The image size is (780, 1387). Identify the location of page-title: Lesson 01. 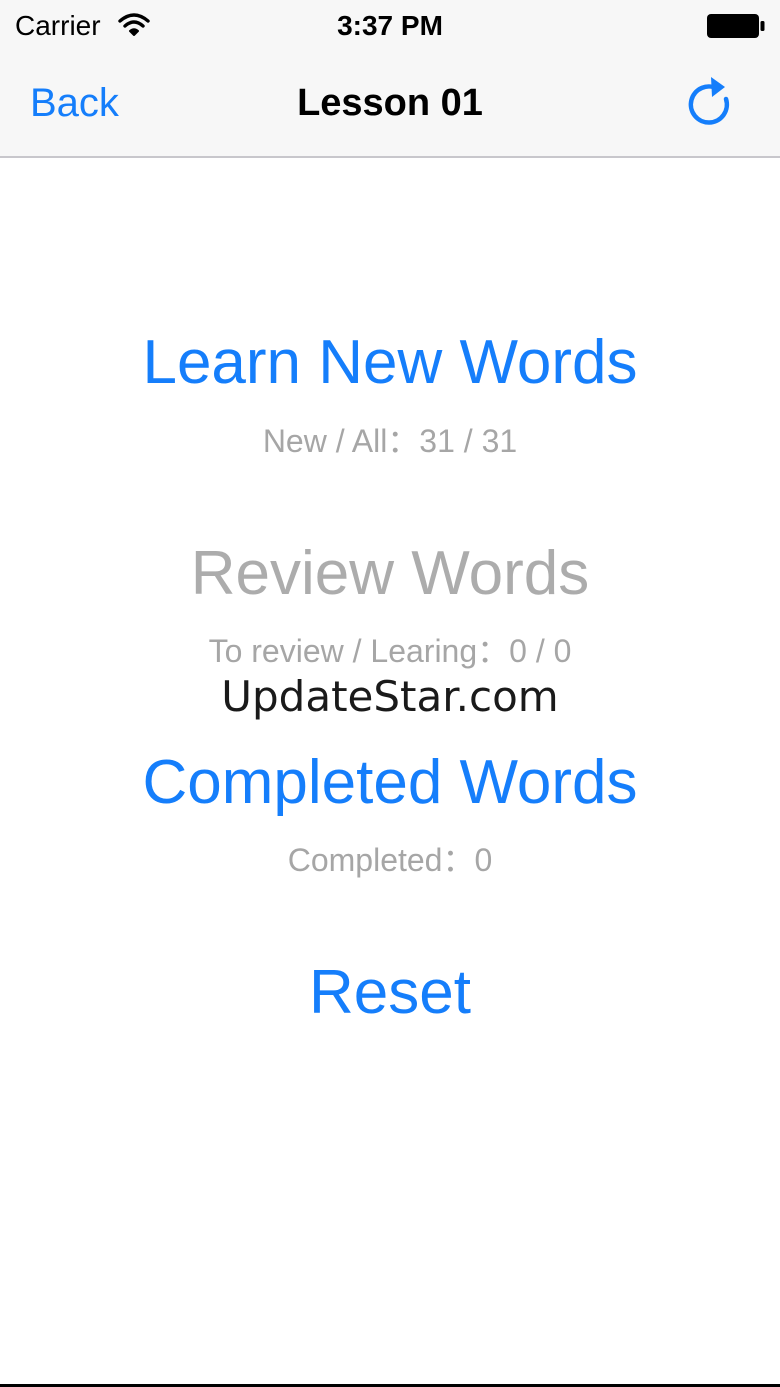
(390, 103).